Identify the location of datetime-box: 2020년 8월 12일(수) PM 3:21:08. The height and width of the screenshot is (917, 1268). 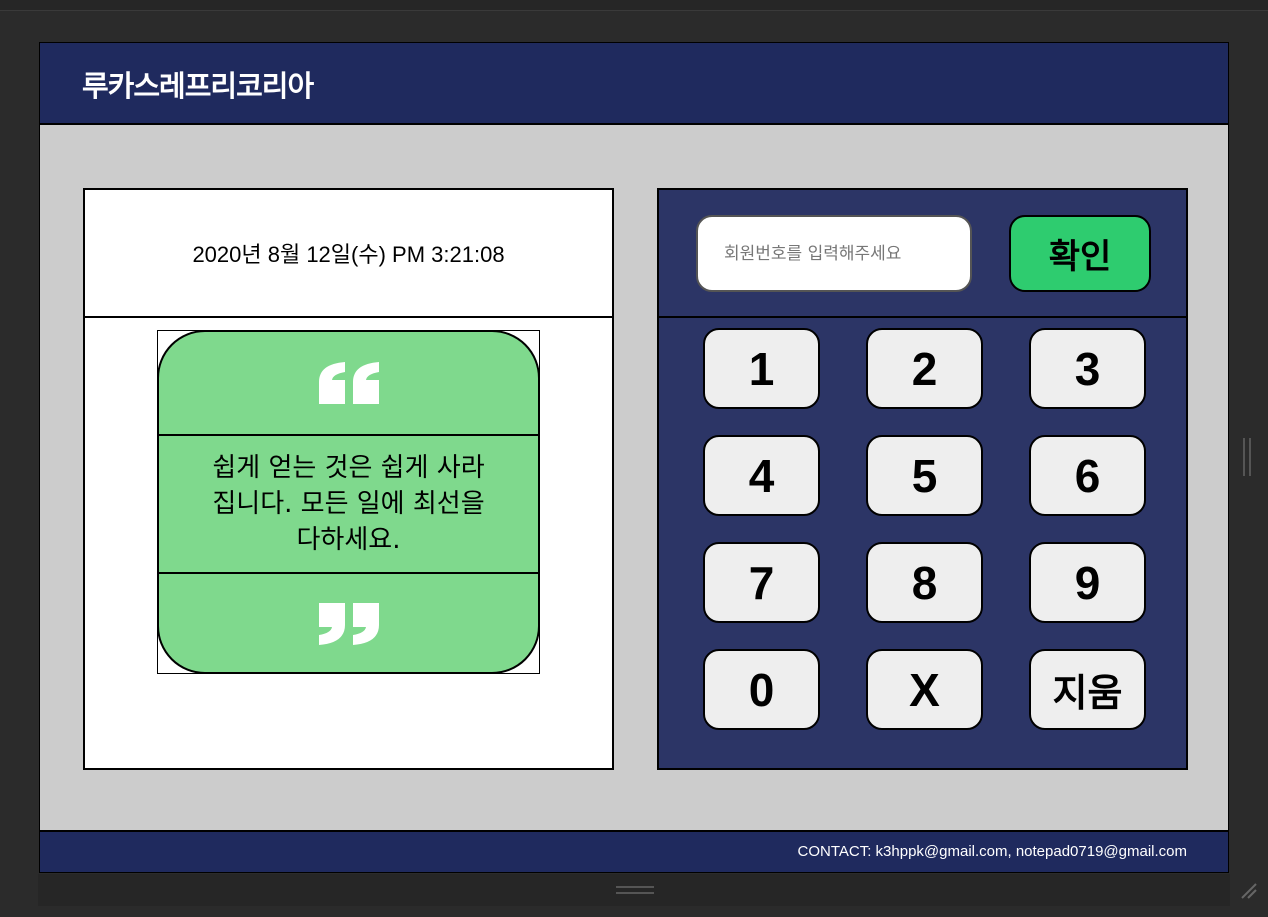
(348, 254).